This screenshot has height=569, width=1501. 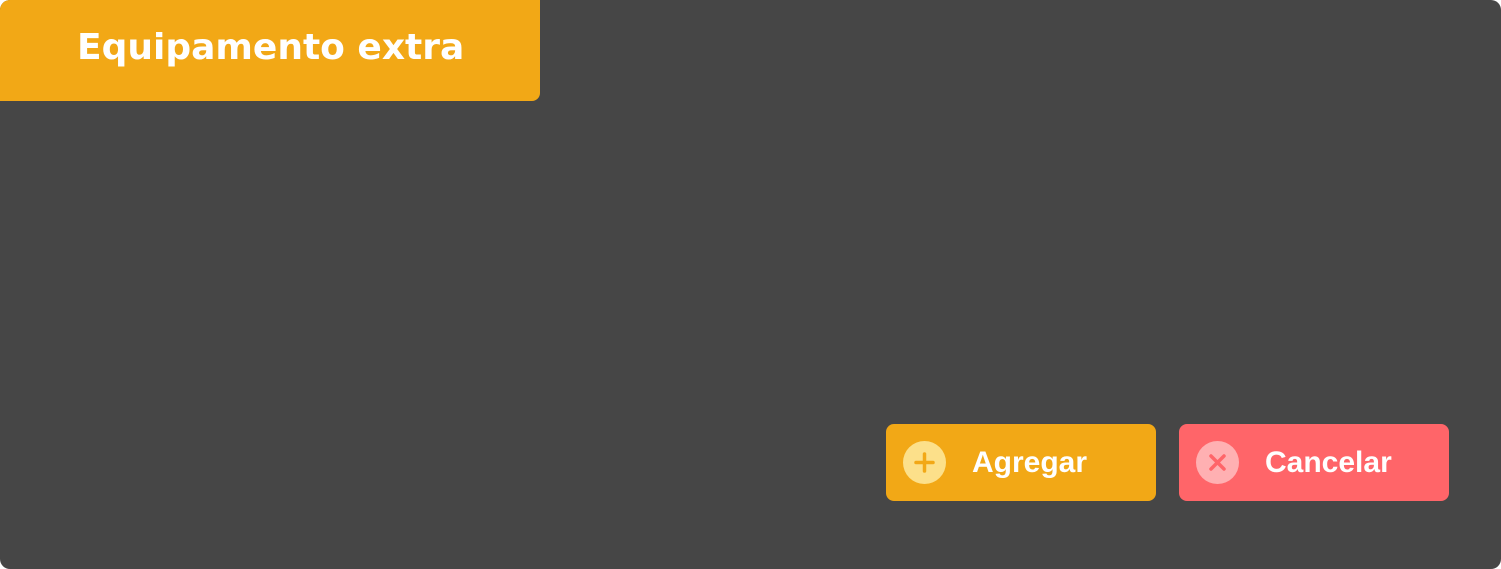 I want to click on add-button-label: Agregar, so click(x=1030, y=462).